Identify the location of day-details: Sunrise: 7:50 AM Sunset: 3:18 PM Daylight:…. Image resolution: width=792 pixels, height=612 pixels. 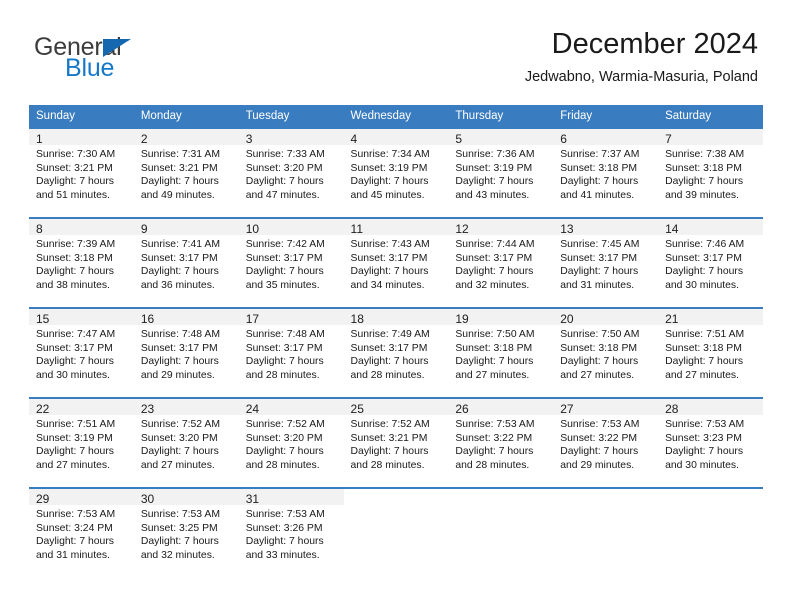
(606, 354).